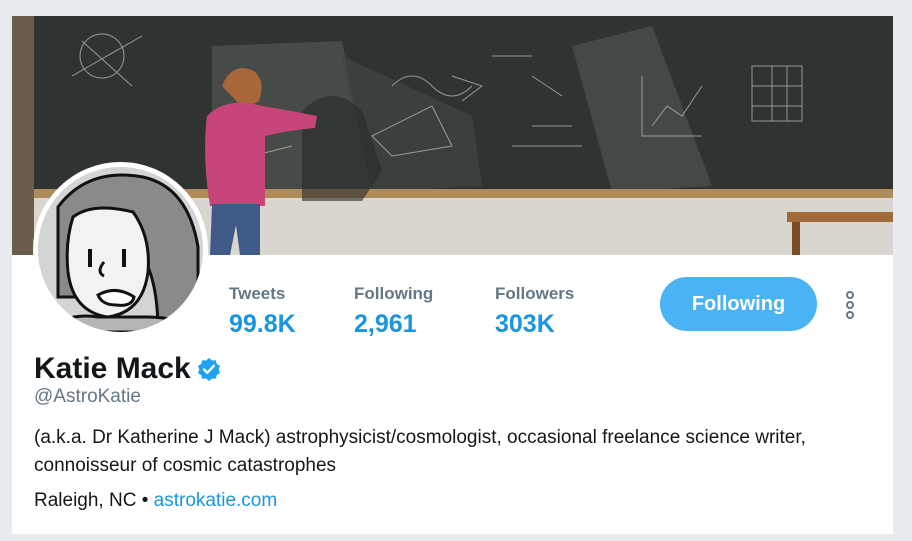 This screenshot has height=541, width=912. What do you see at coordinates (112, 369) in the screenshot?
I see `profile-name: Katie Mack` at bounding box center [112, 369].